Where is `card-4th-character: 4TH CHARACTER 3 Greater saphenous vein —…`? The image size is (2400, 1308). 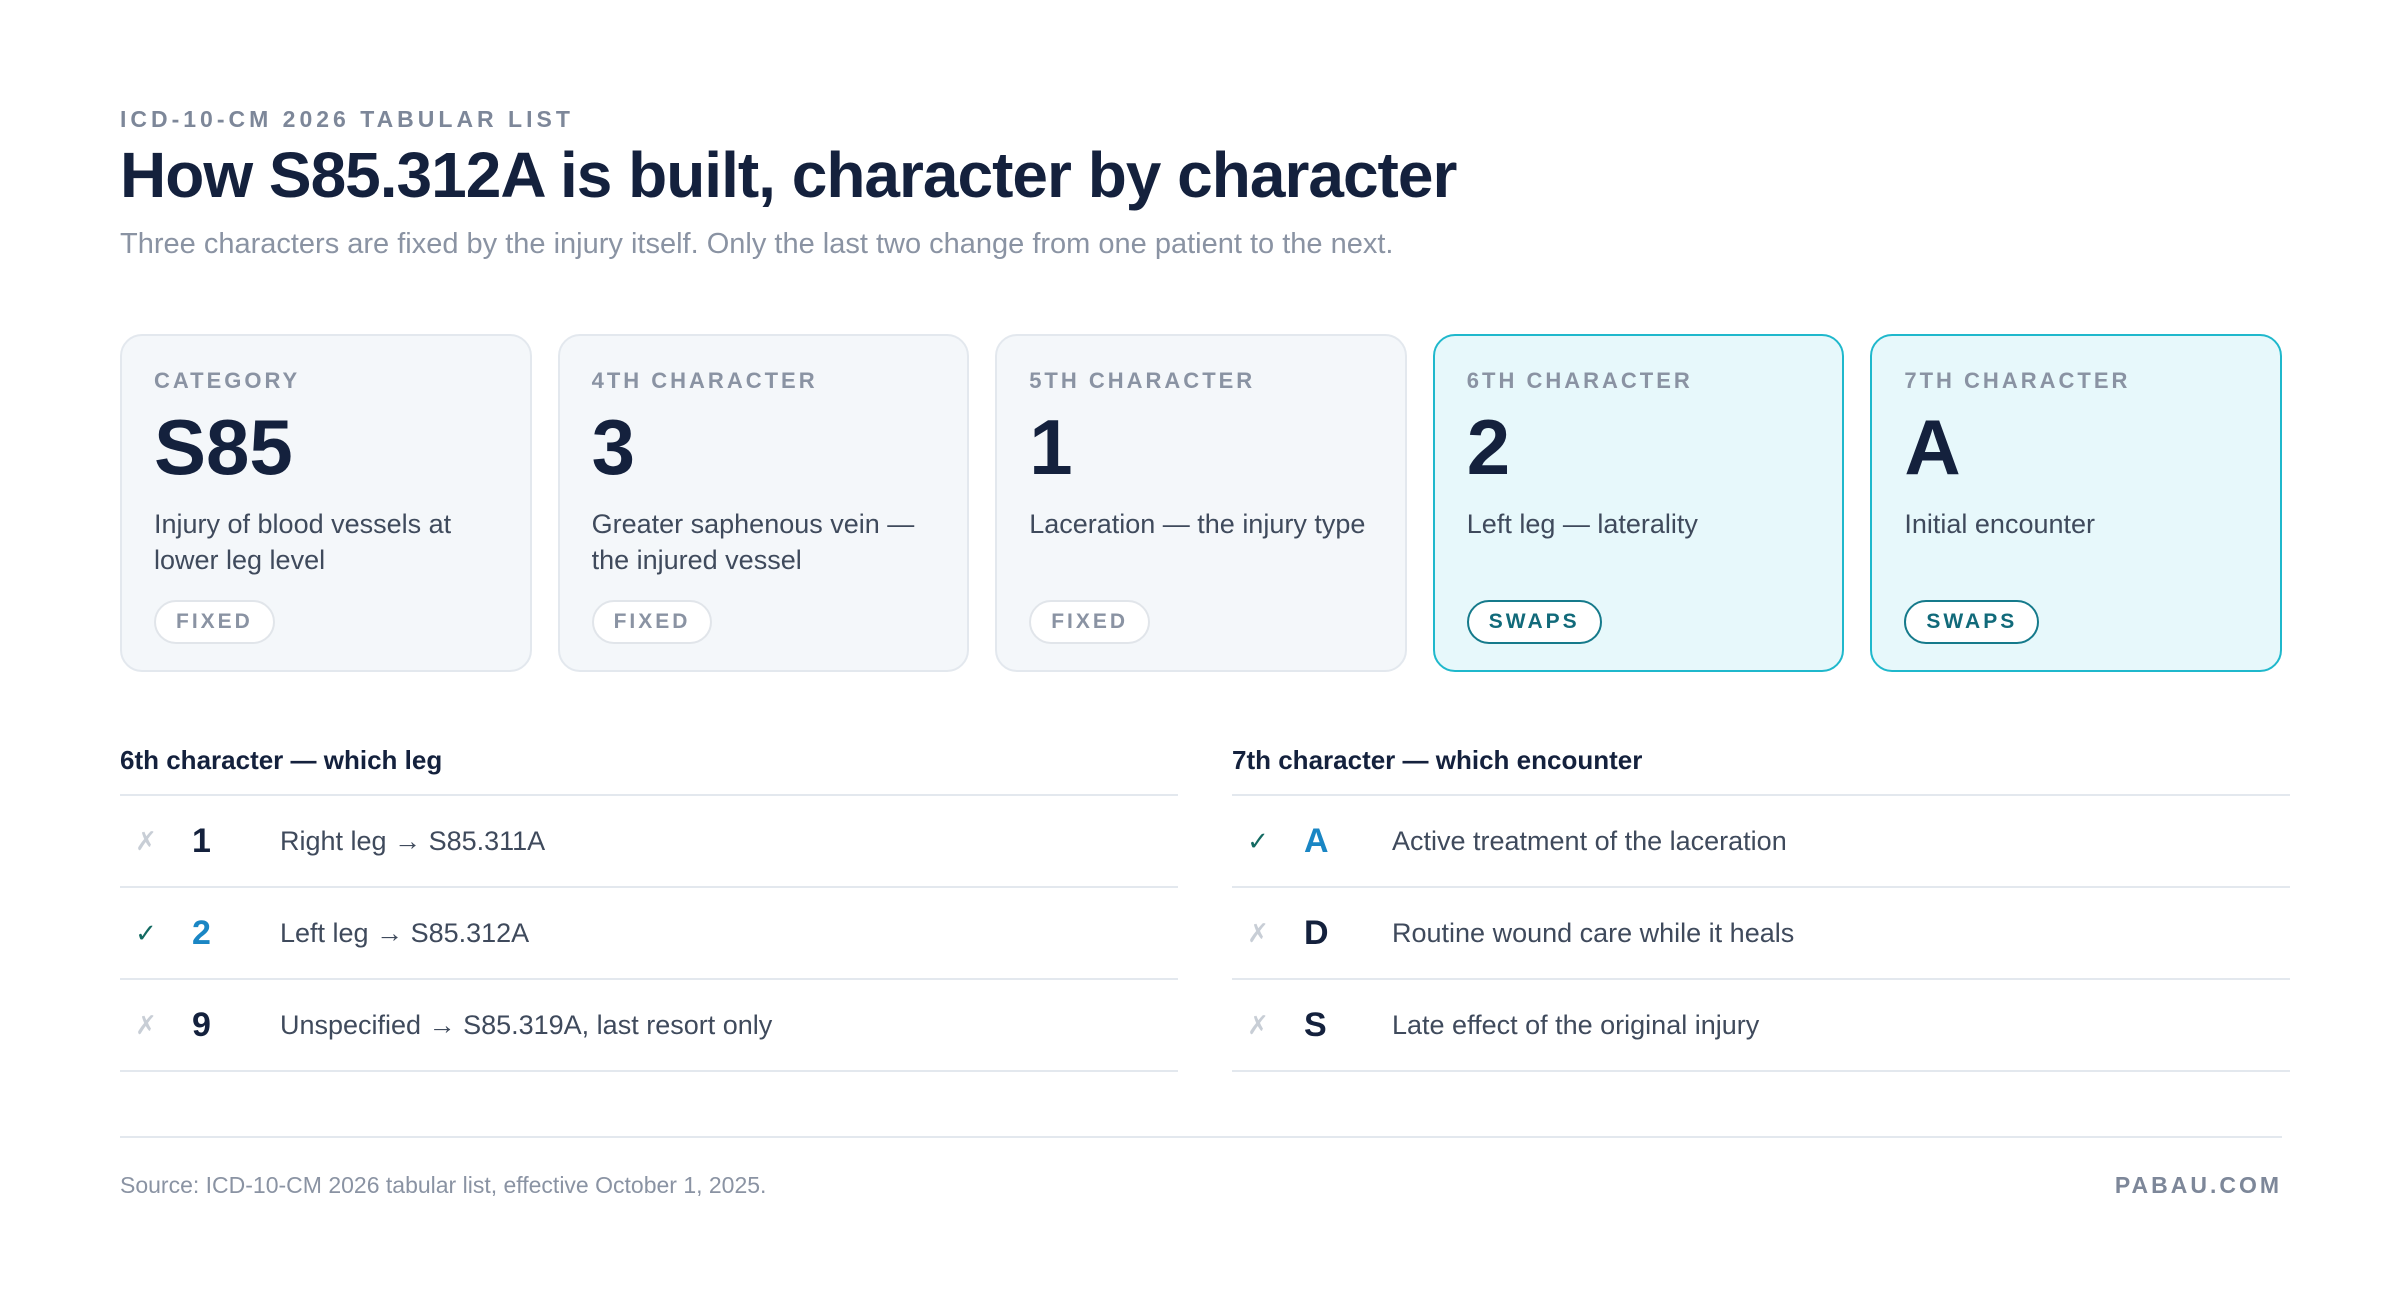 card-4th-character: 4TH CHARACTER 3 Greater saphenous vein —… is located at coordinates (763, 503).